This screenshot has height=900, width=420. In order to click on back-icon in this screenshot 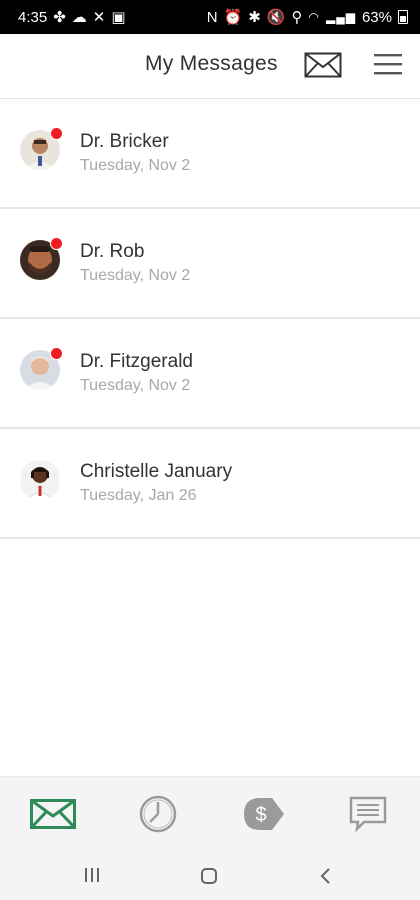, I will do `click(325, 878)`.